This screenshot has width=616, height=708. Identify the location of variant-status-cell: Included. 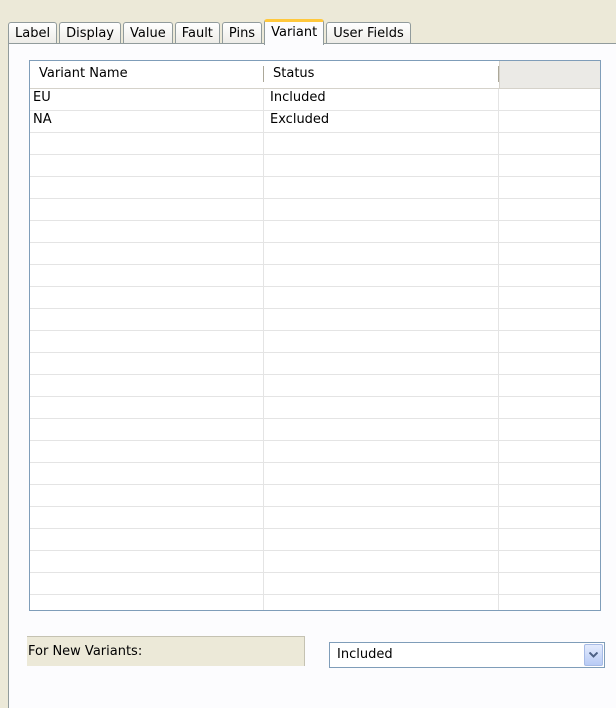
(381, 99).